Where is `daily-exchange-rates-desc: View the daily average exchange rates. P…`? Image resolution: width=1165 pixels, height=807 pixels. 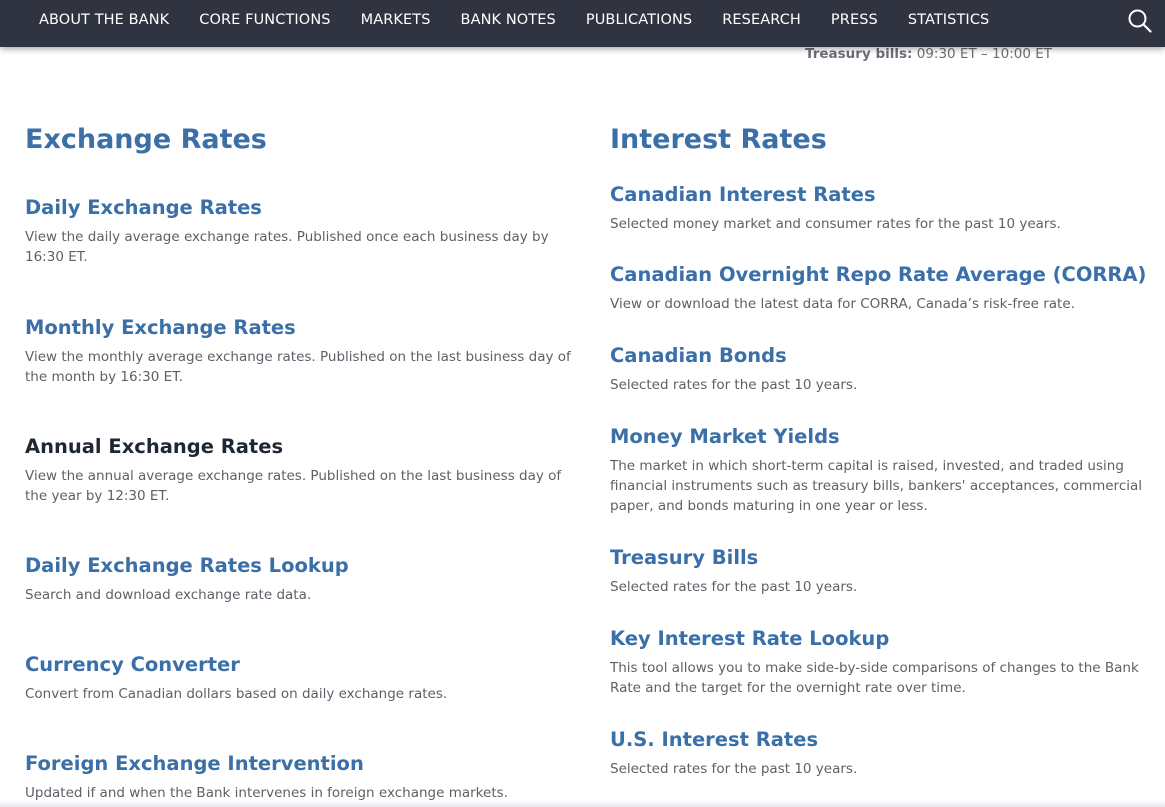 daily-exchange-rates-desc: View the daily average exchange rates. P… is located at coordinates (287, 247).